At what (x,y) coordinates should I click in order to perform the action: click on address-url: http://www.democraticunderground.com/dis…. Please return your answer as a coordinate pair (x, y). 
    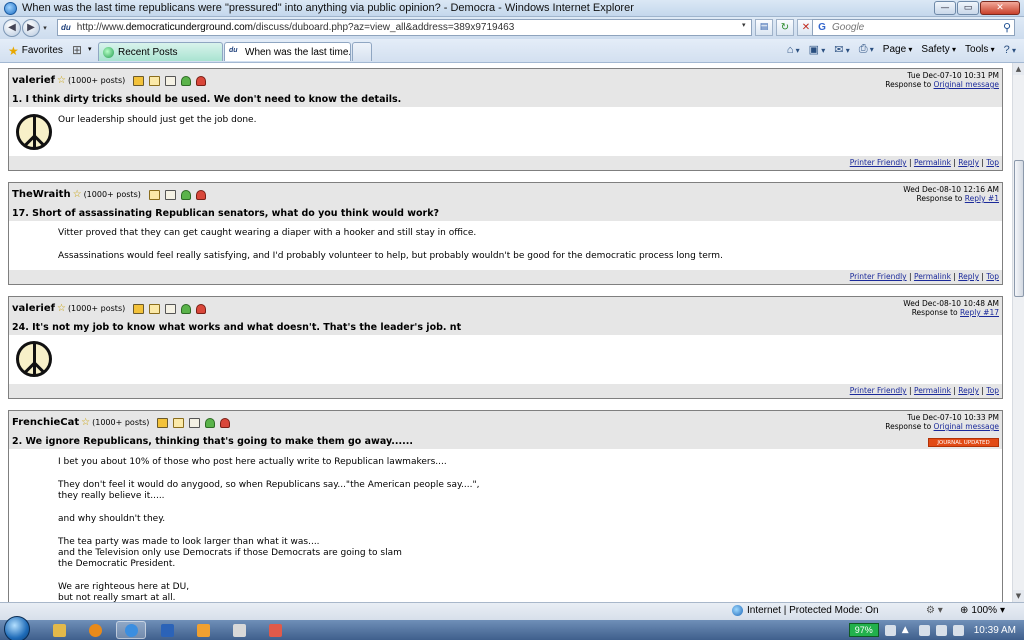
    Looking at the image, I should click on (296, 27).